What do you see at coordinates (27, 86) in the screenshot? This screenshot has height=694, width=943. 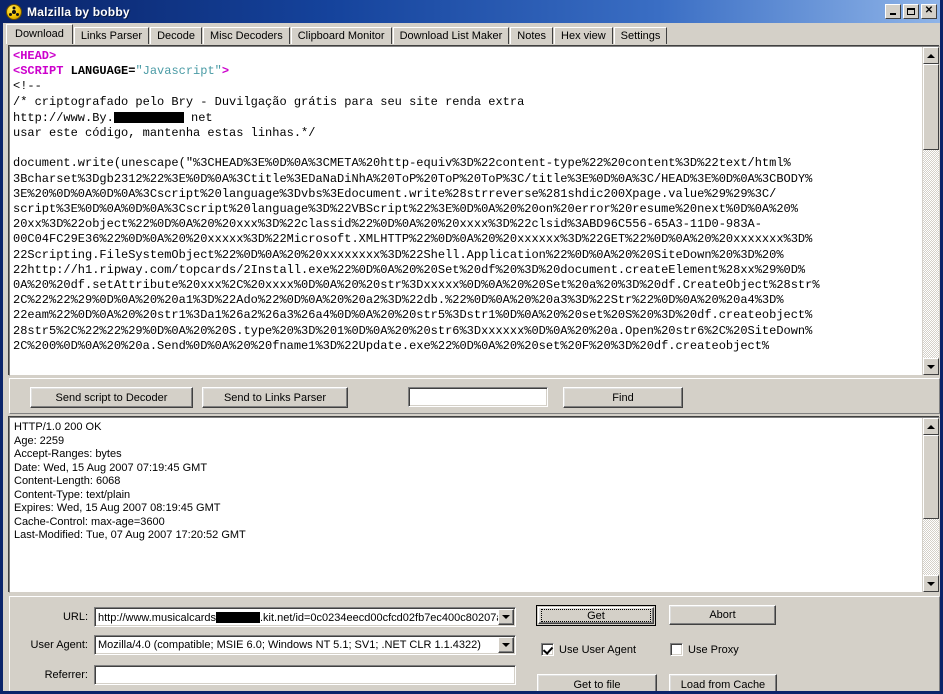 I see `script-line-comment-open: <!--` at bounding box center [27, 86].